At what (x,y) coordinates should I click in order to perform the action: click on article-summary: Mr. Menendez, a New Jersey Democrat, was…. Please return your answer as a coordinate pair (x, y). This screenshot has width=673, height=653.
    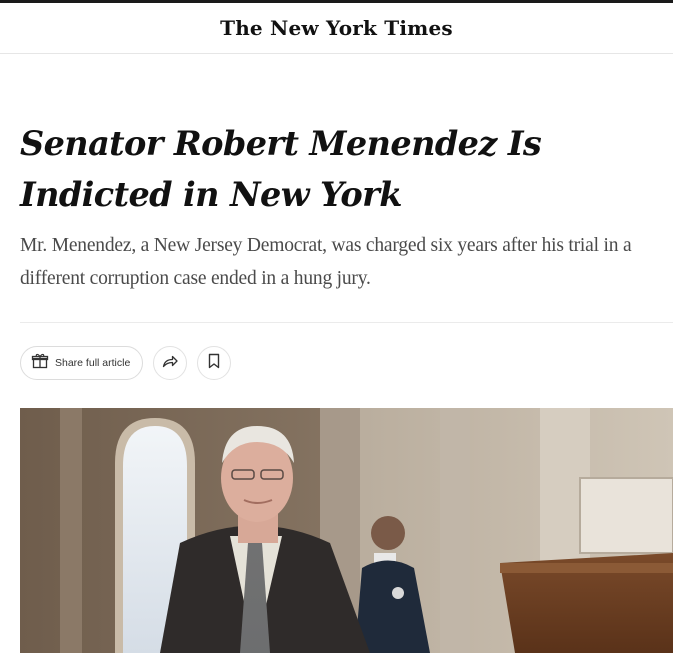
    Looking at the image, I should click on (326, 262).